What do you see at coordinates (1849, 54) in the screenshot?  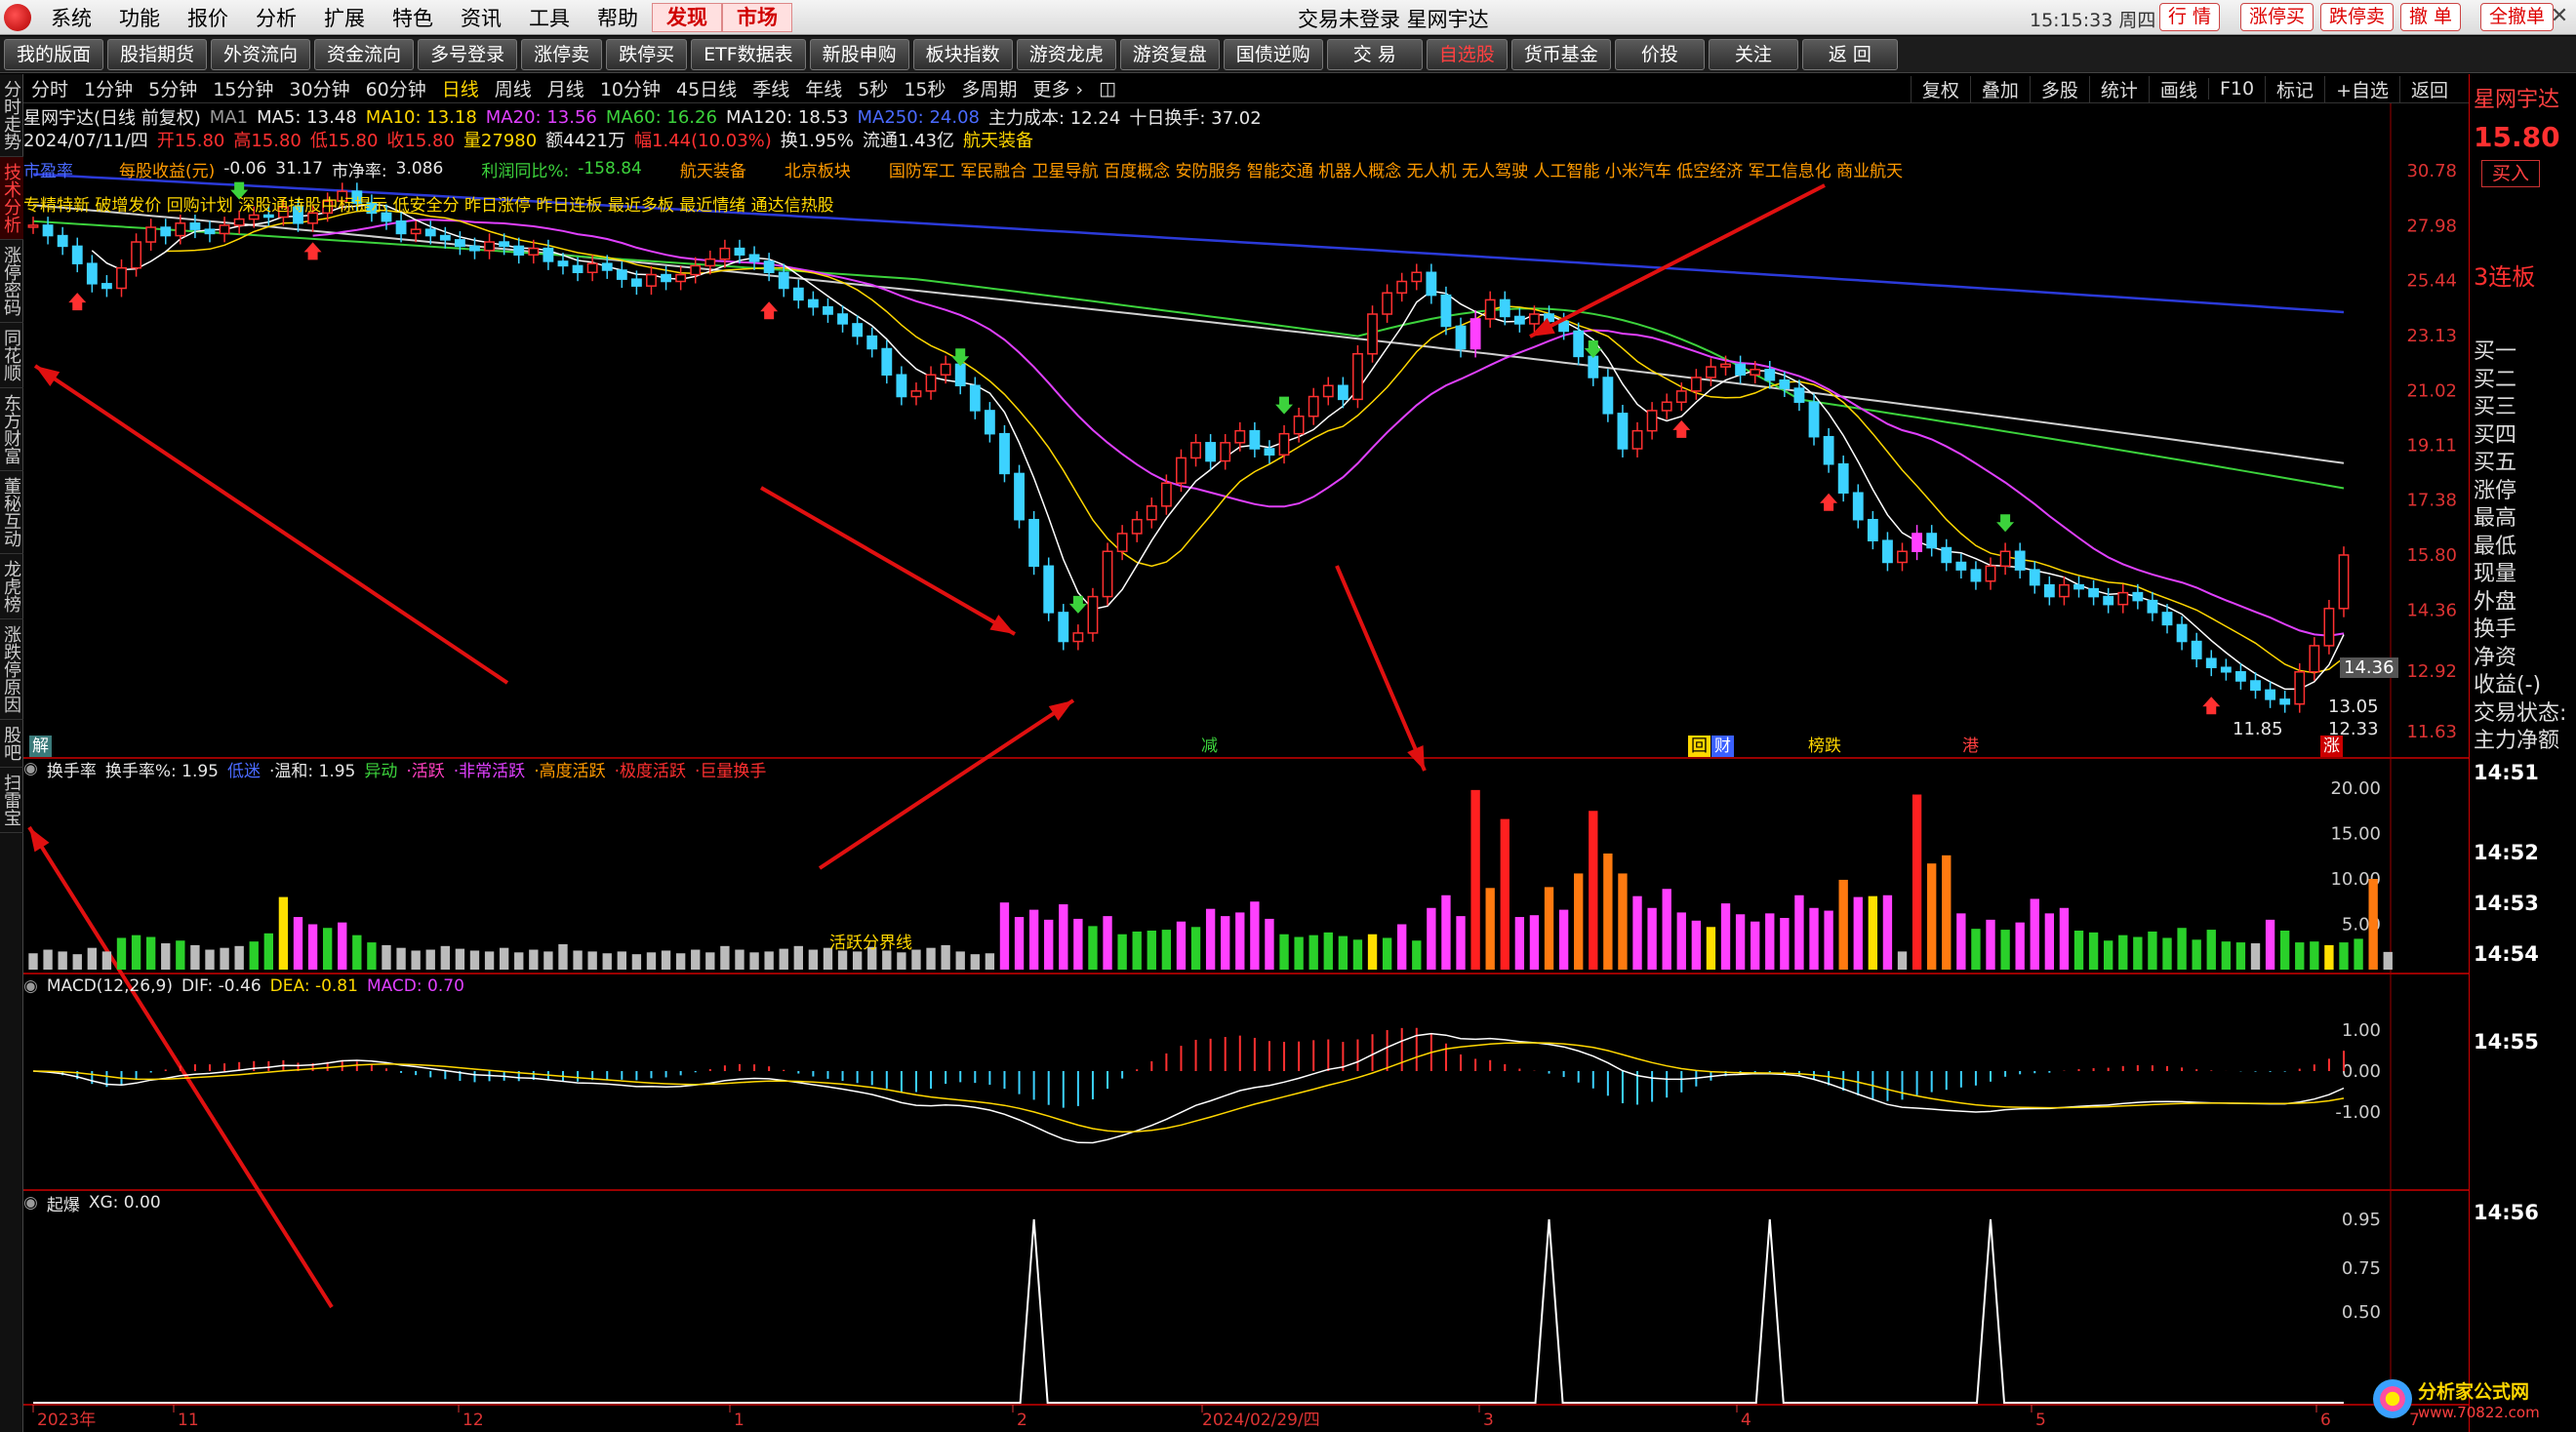 I see `toolbar-button: 返 回` at bounding box center [1849, 54].